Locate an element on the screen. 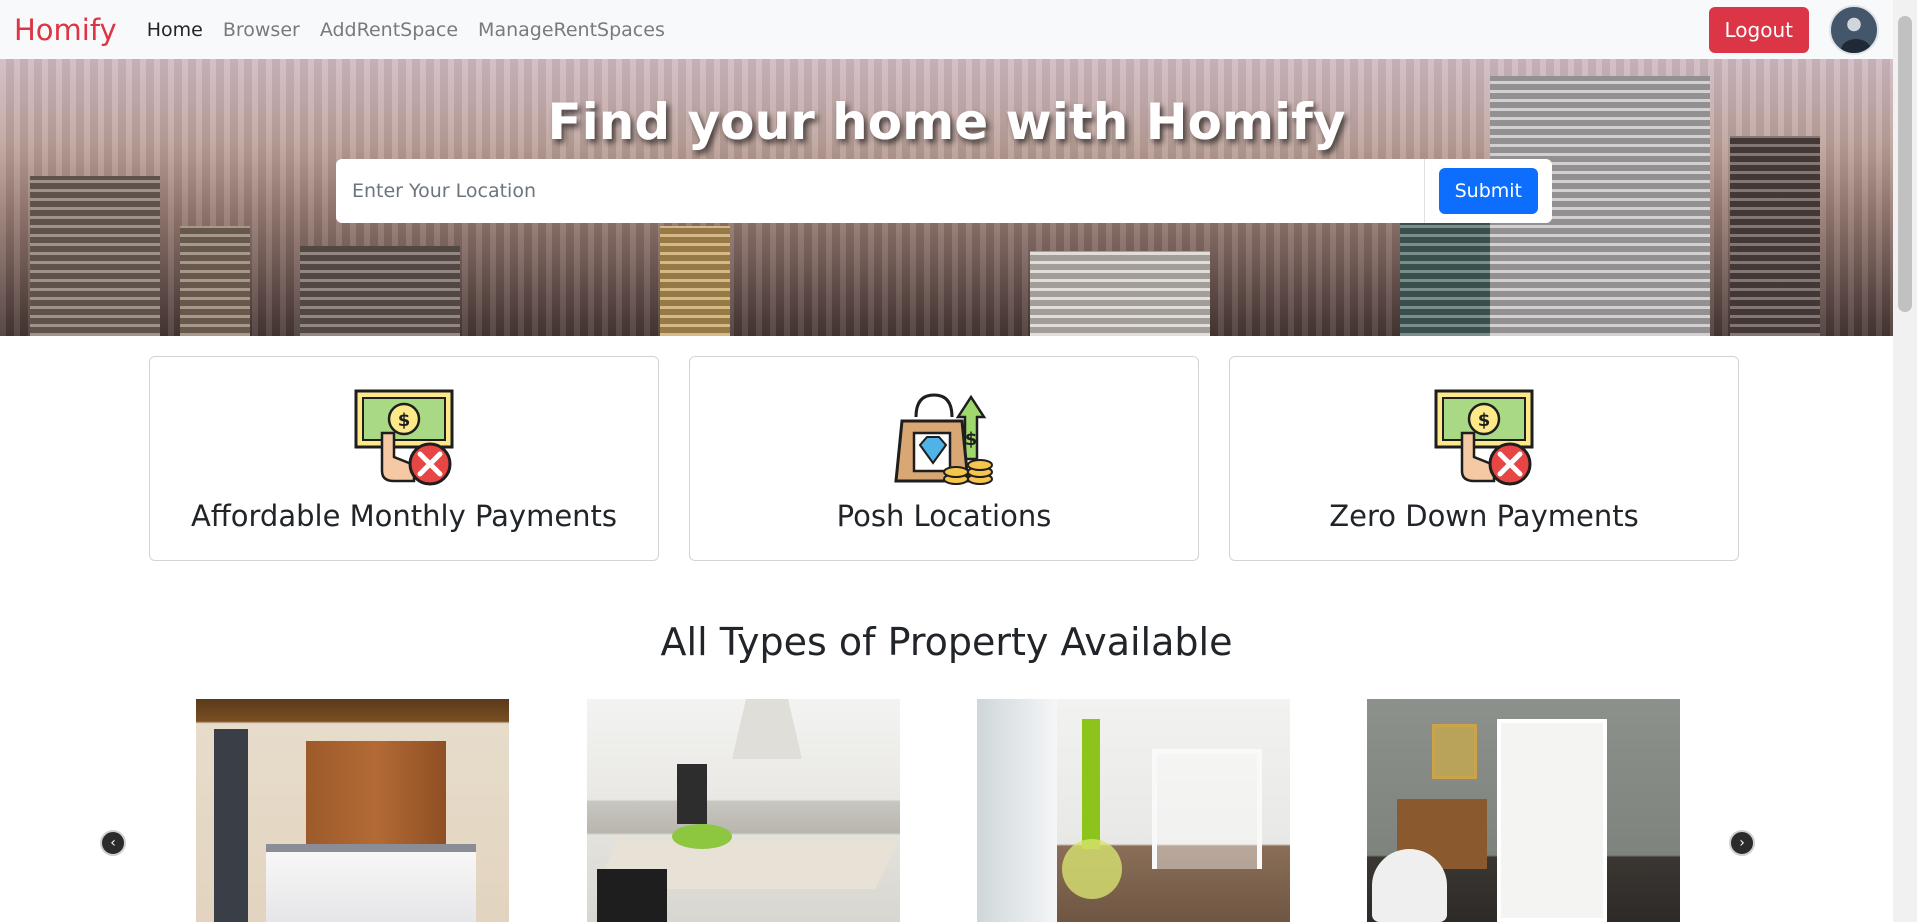  feature-title: Zero Down Payments is located at coordinates (1484, 516).